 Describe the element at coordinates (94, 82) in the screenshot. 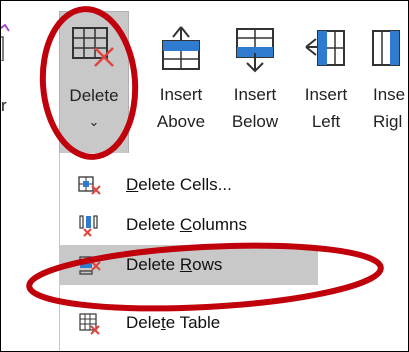

I see `delete-button: Delete ⌄` at that location.